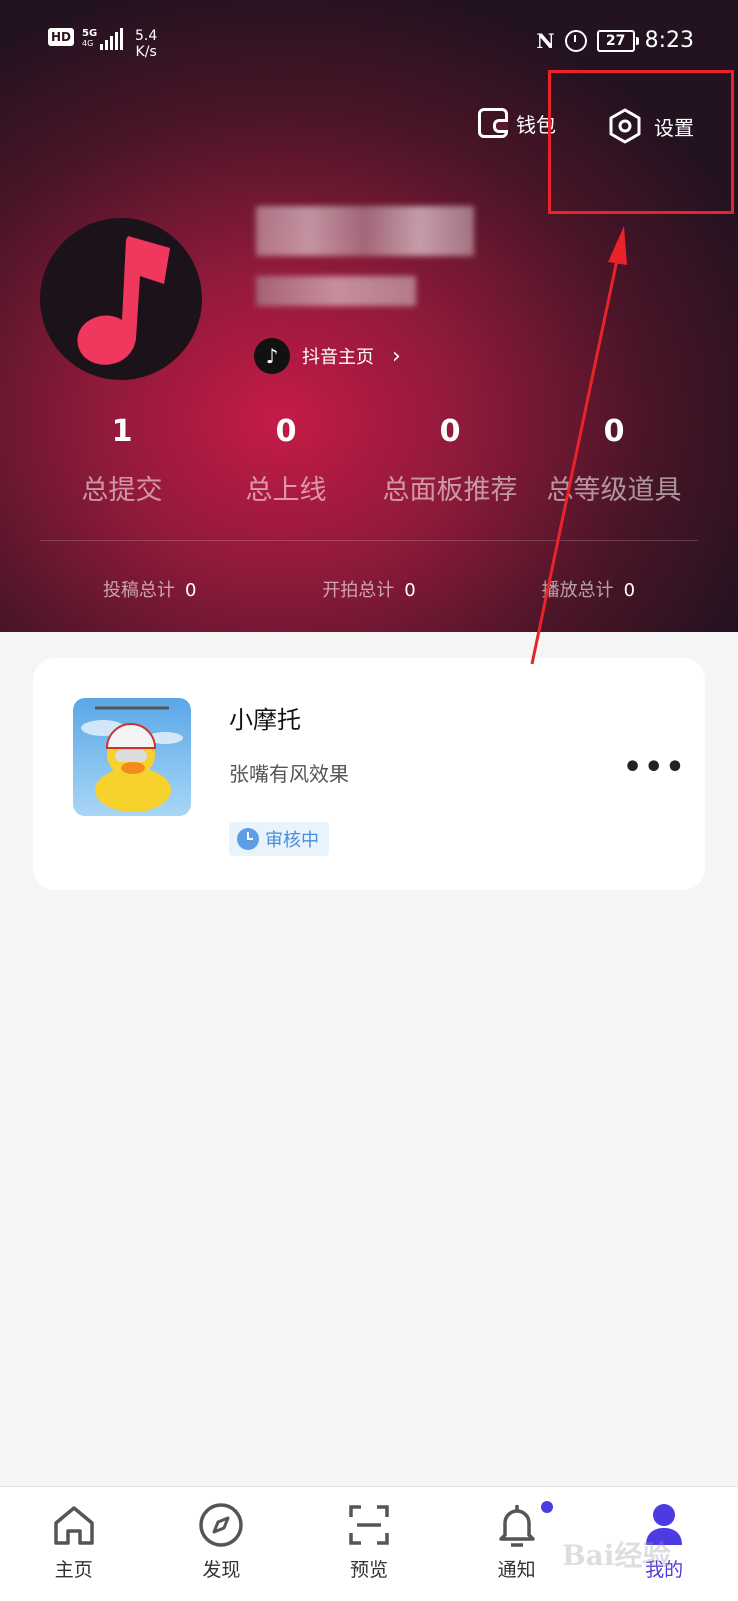  I want to click on home-icon, so click(74, 1525).